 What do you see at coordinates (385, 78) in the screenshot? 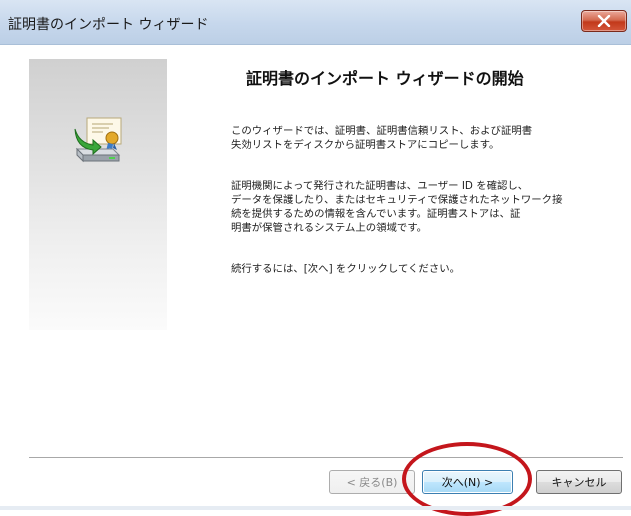
I see `wizard-heading: 証明書のインポート ウィザードの開始` at bounding box center [385, 78].